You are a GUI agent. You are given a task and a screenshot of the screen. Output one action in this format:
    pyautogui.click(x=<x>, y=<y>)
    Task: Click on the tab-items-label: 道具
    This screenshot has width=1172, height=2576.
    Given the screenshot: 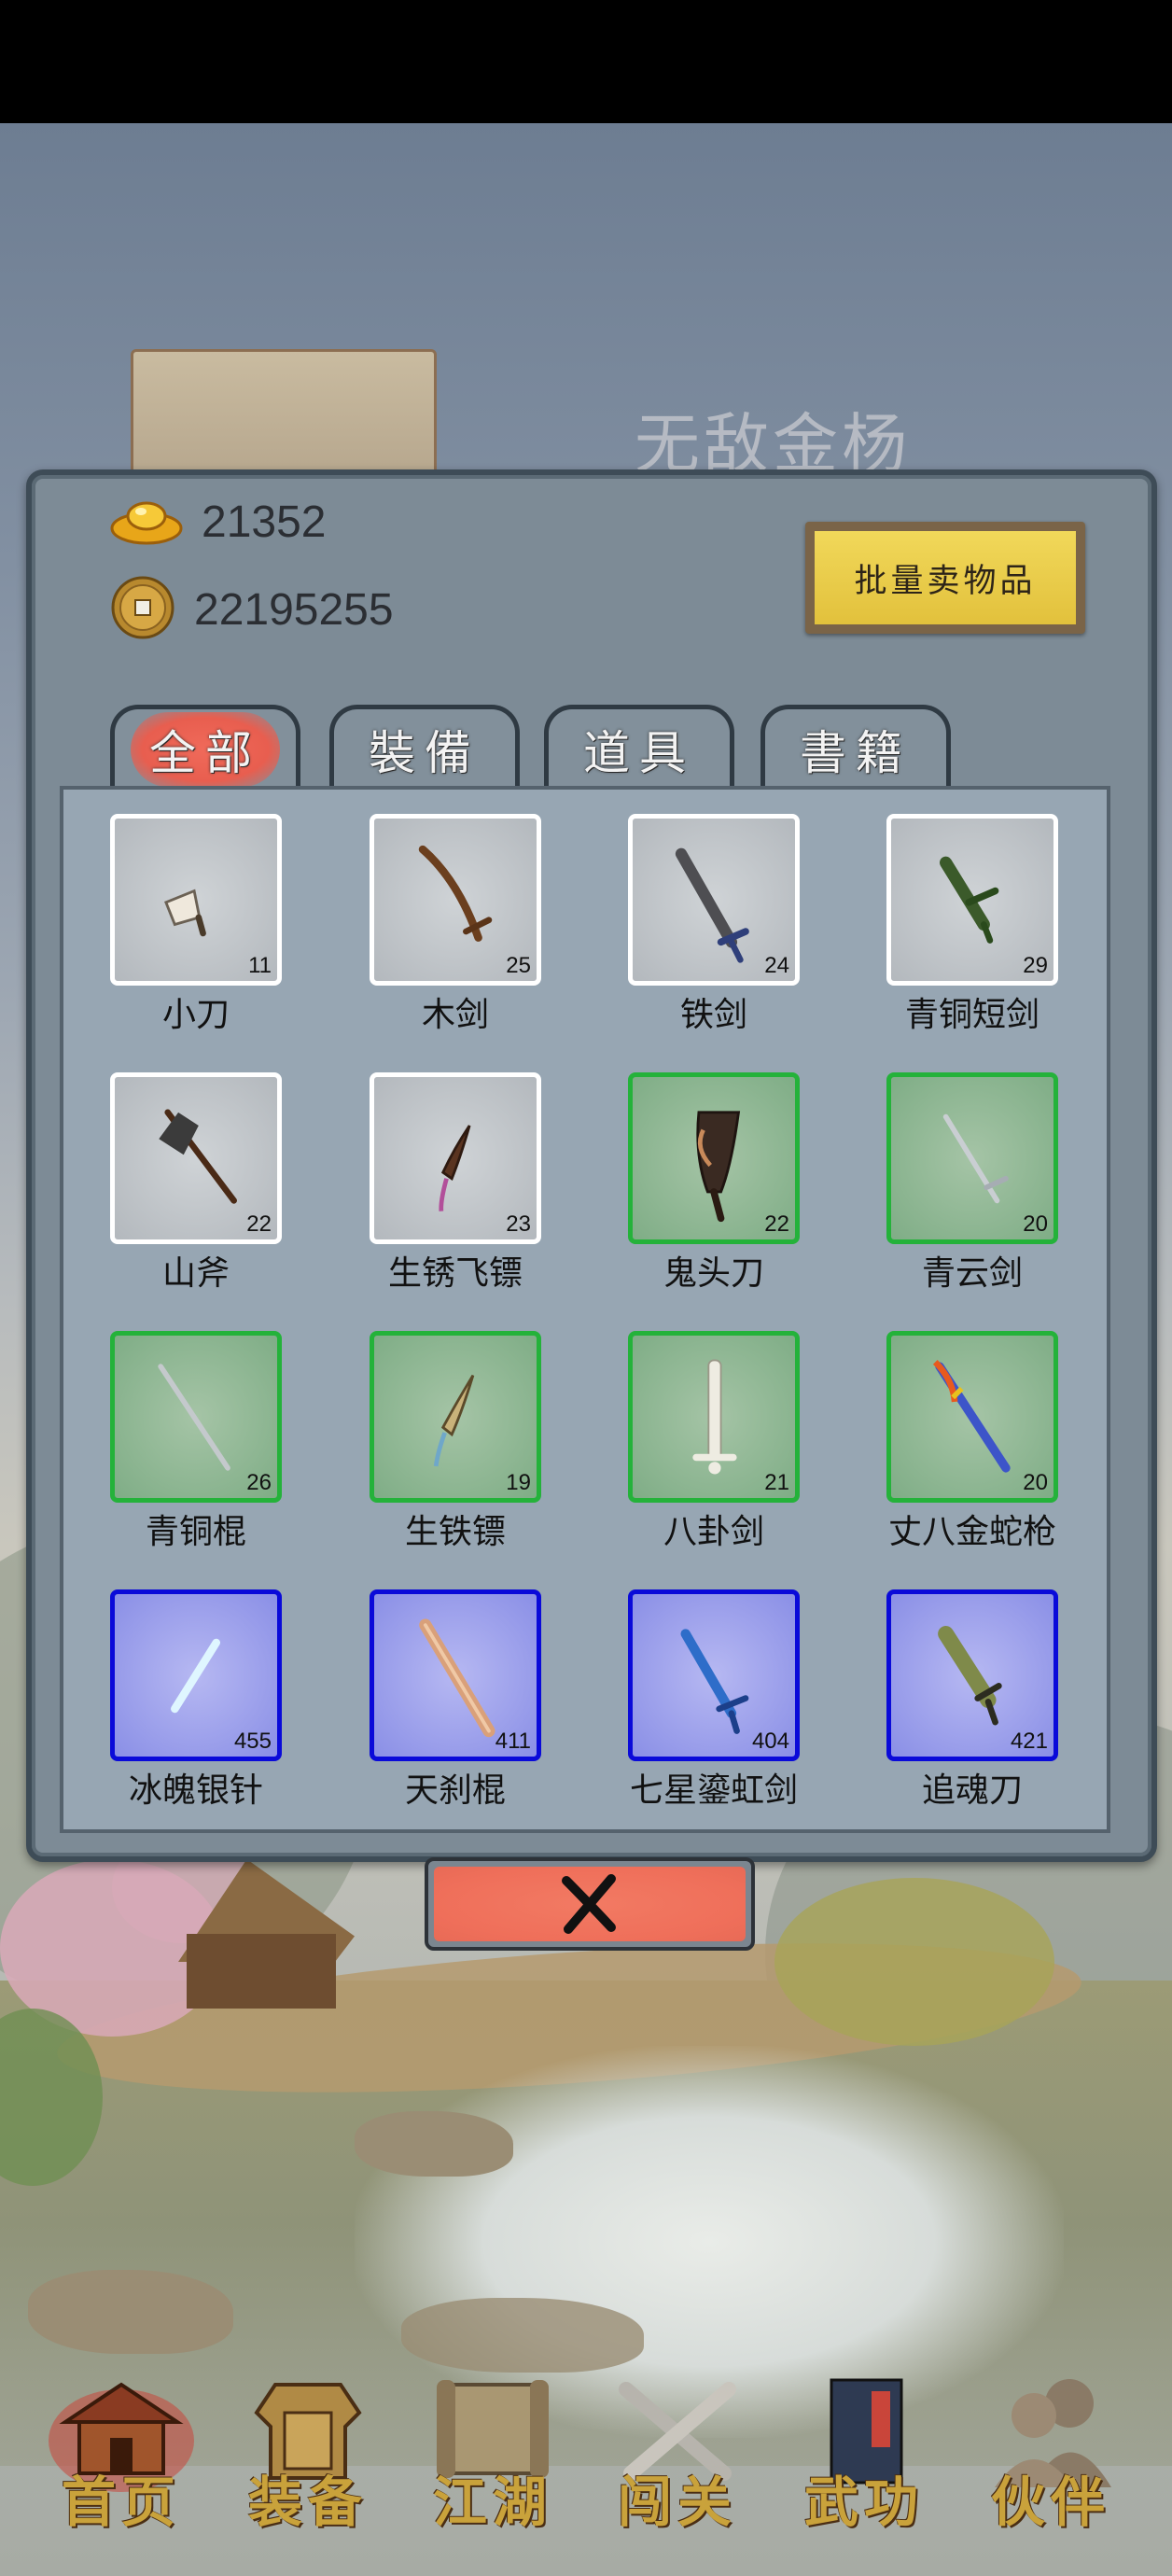 What is the action you would take?
    pyautogui.click(x=639, y=752)
    